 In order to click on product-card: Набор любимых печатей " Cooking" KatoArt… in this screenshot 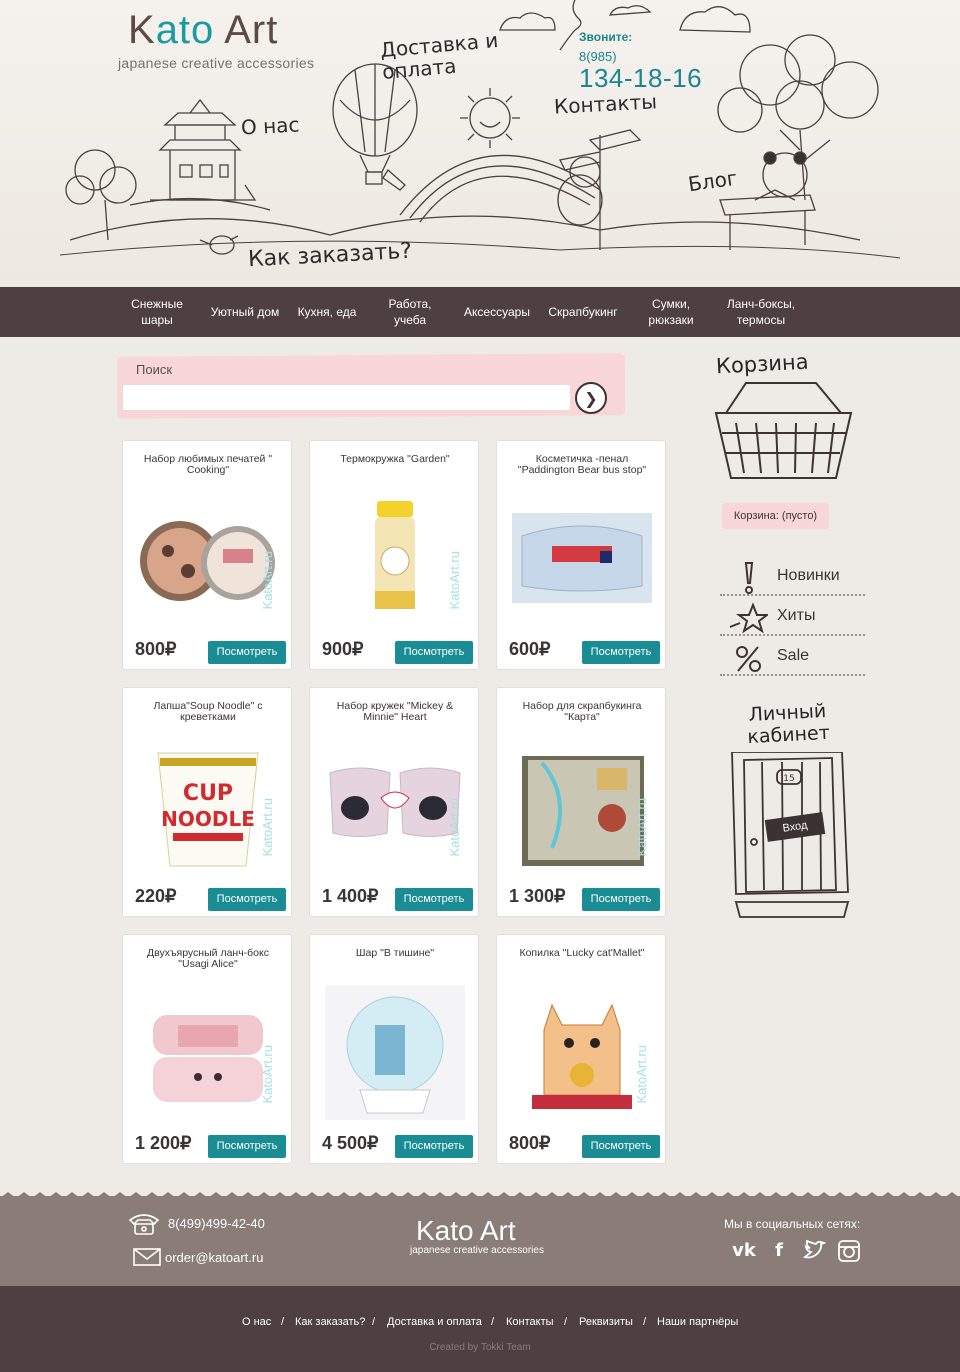, I will do `click(207, 555)`.